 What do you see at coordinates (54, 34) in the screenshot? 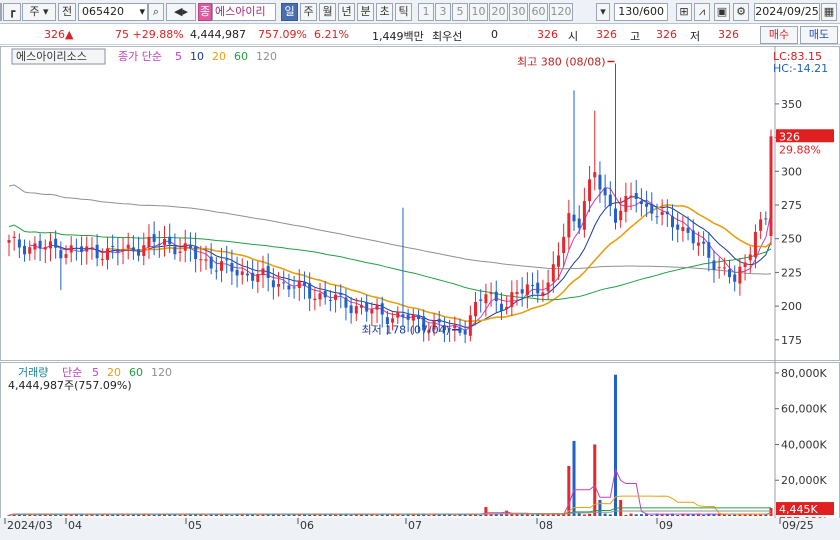
I see `price-value: 326` at bounding box center [54, 34].